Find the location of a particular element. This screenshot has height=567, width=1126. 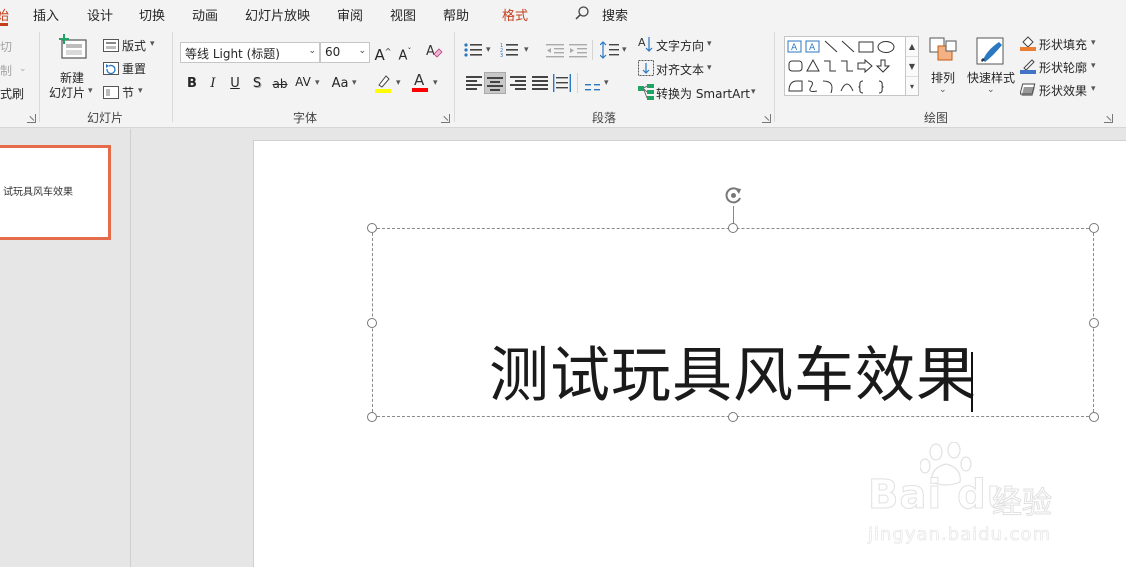

section-icon is located at coordinates (111, 93).